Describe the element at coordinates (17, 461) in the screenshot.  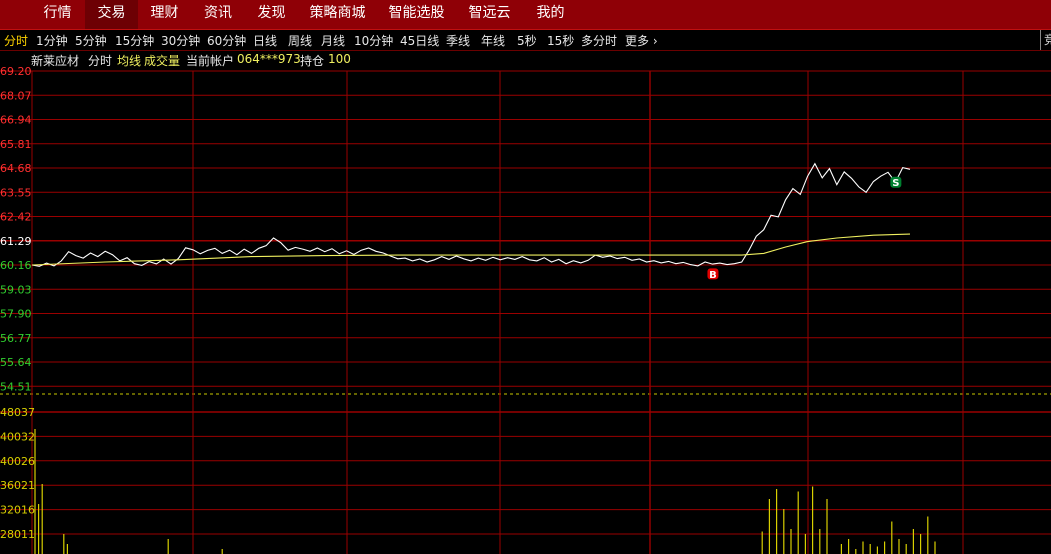
I see `volume-tick-label: 40026` at that location.